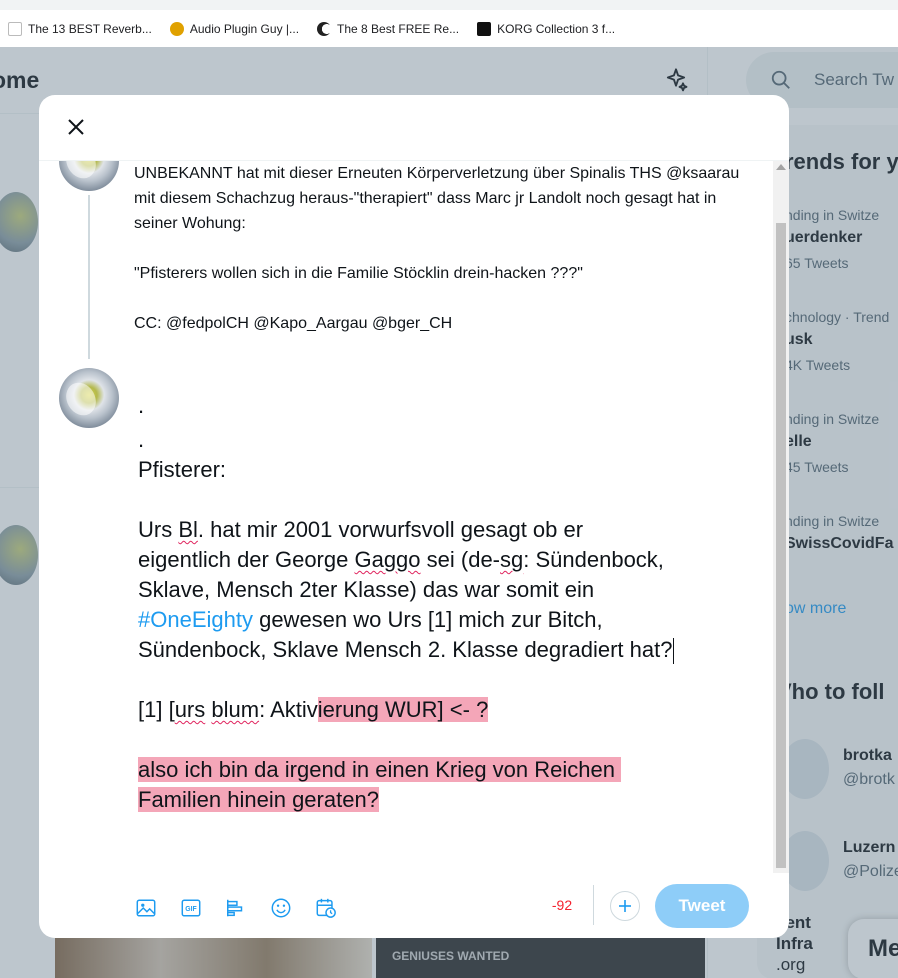 The height and width of the screenshot is (978, 898). What do you see at coordinates (414, 905) in the screenshot?
I see `compose-toolbar: GIF -92 Tweet` at bounding box center [414, 905].